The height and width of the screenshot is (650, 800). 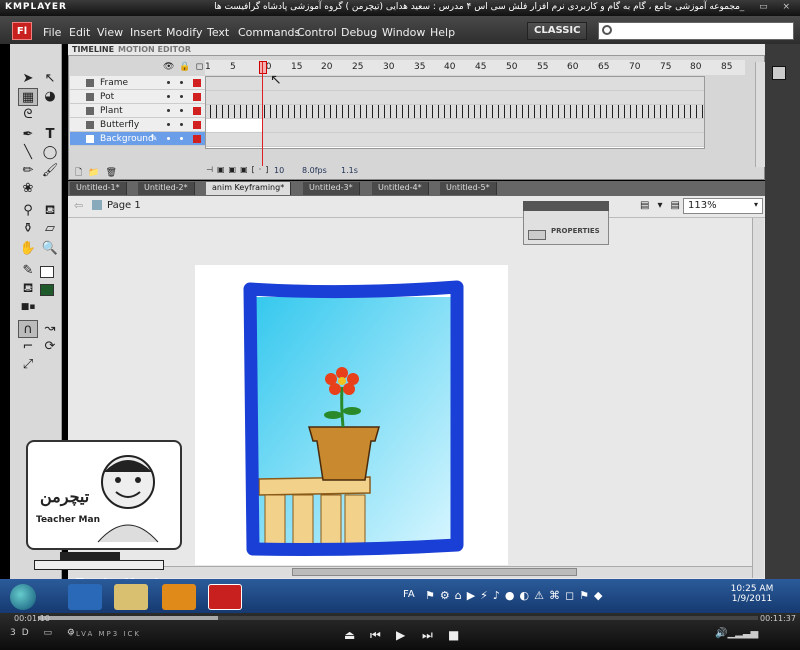 What do you see at coordinates (137, 125) in the screenshot?
I see `layer-butterfly: Butterfly` at bounding box center [137, 125].